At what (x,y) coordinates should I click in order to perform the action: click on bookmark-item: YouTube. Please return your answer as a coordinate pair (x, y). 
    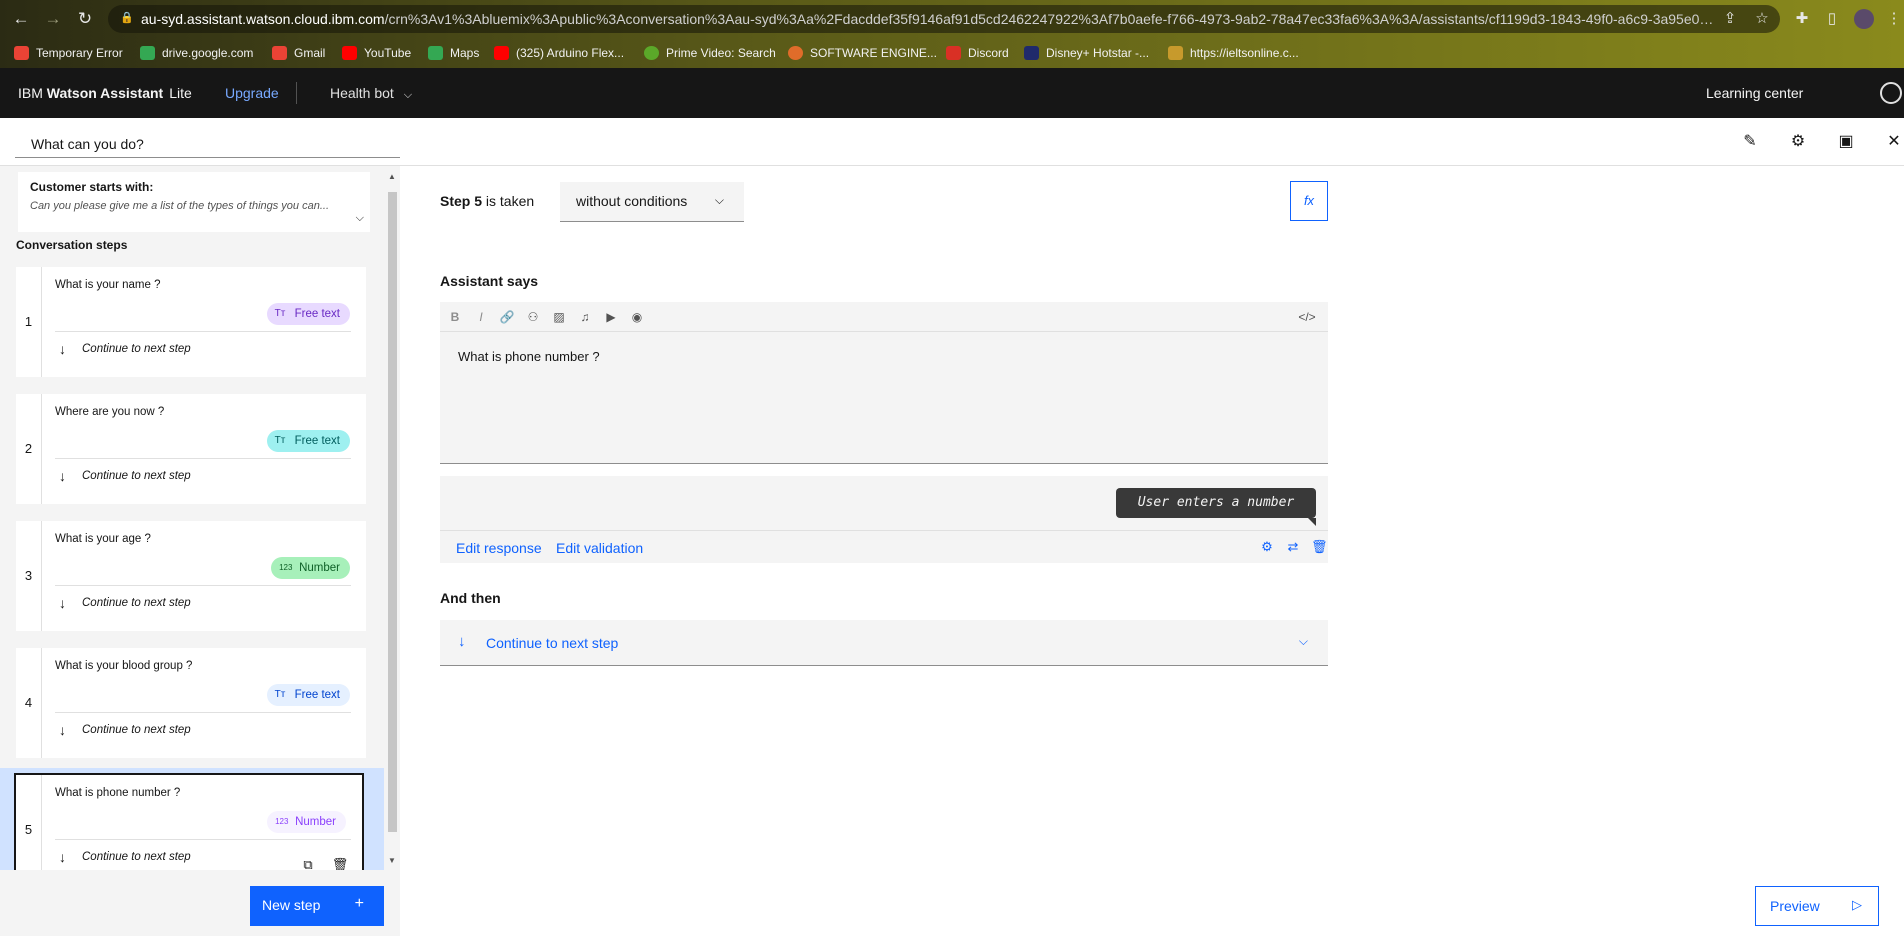
    Looking at the image, I should click on (376, 53).